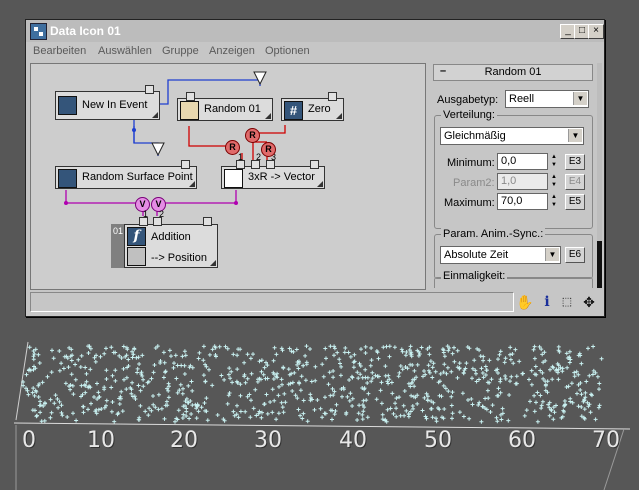  Describe the element at coordinates (474, 183) in the screenshot. I see `param2-label: Param2:` at that location.